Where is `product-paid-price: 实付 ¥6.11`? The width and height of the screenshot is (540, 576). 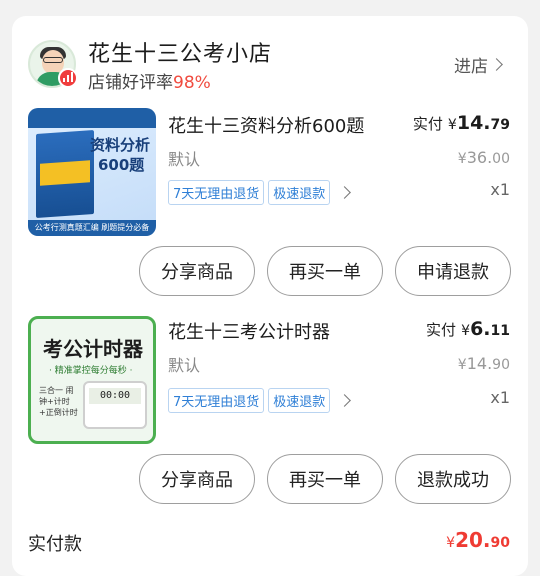 product-paid-price: 实付 ¥6.11 is located at coordinates (468, 329).